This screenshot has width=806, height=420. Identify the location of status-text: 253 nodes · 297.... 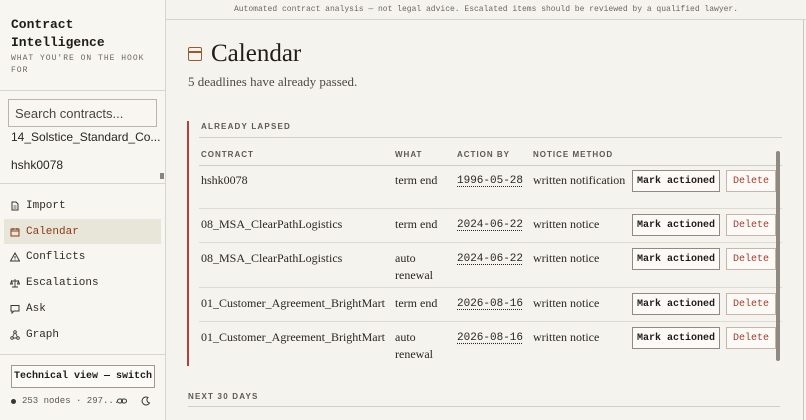
(71, 401).